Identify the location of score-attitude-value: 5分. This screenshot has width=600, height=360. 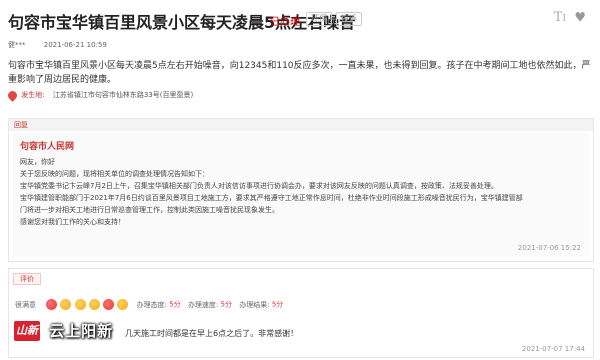
(175, 304).